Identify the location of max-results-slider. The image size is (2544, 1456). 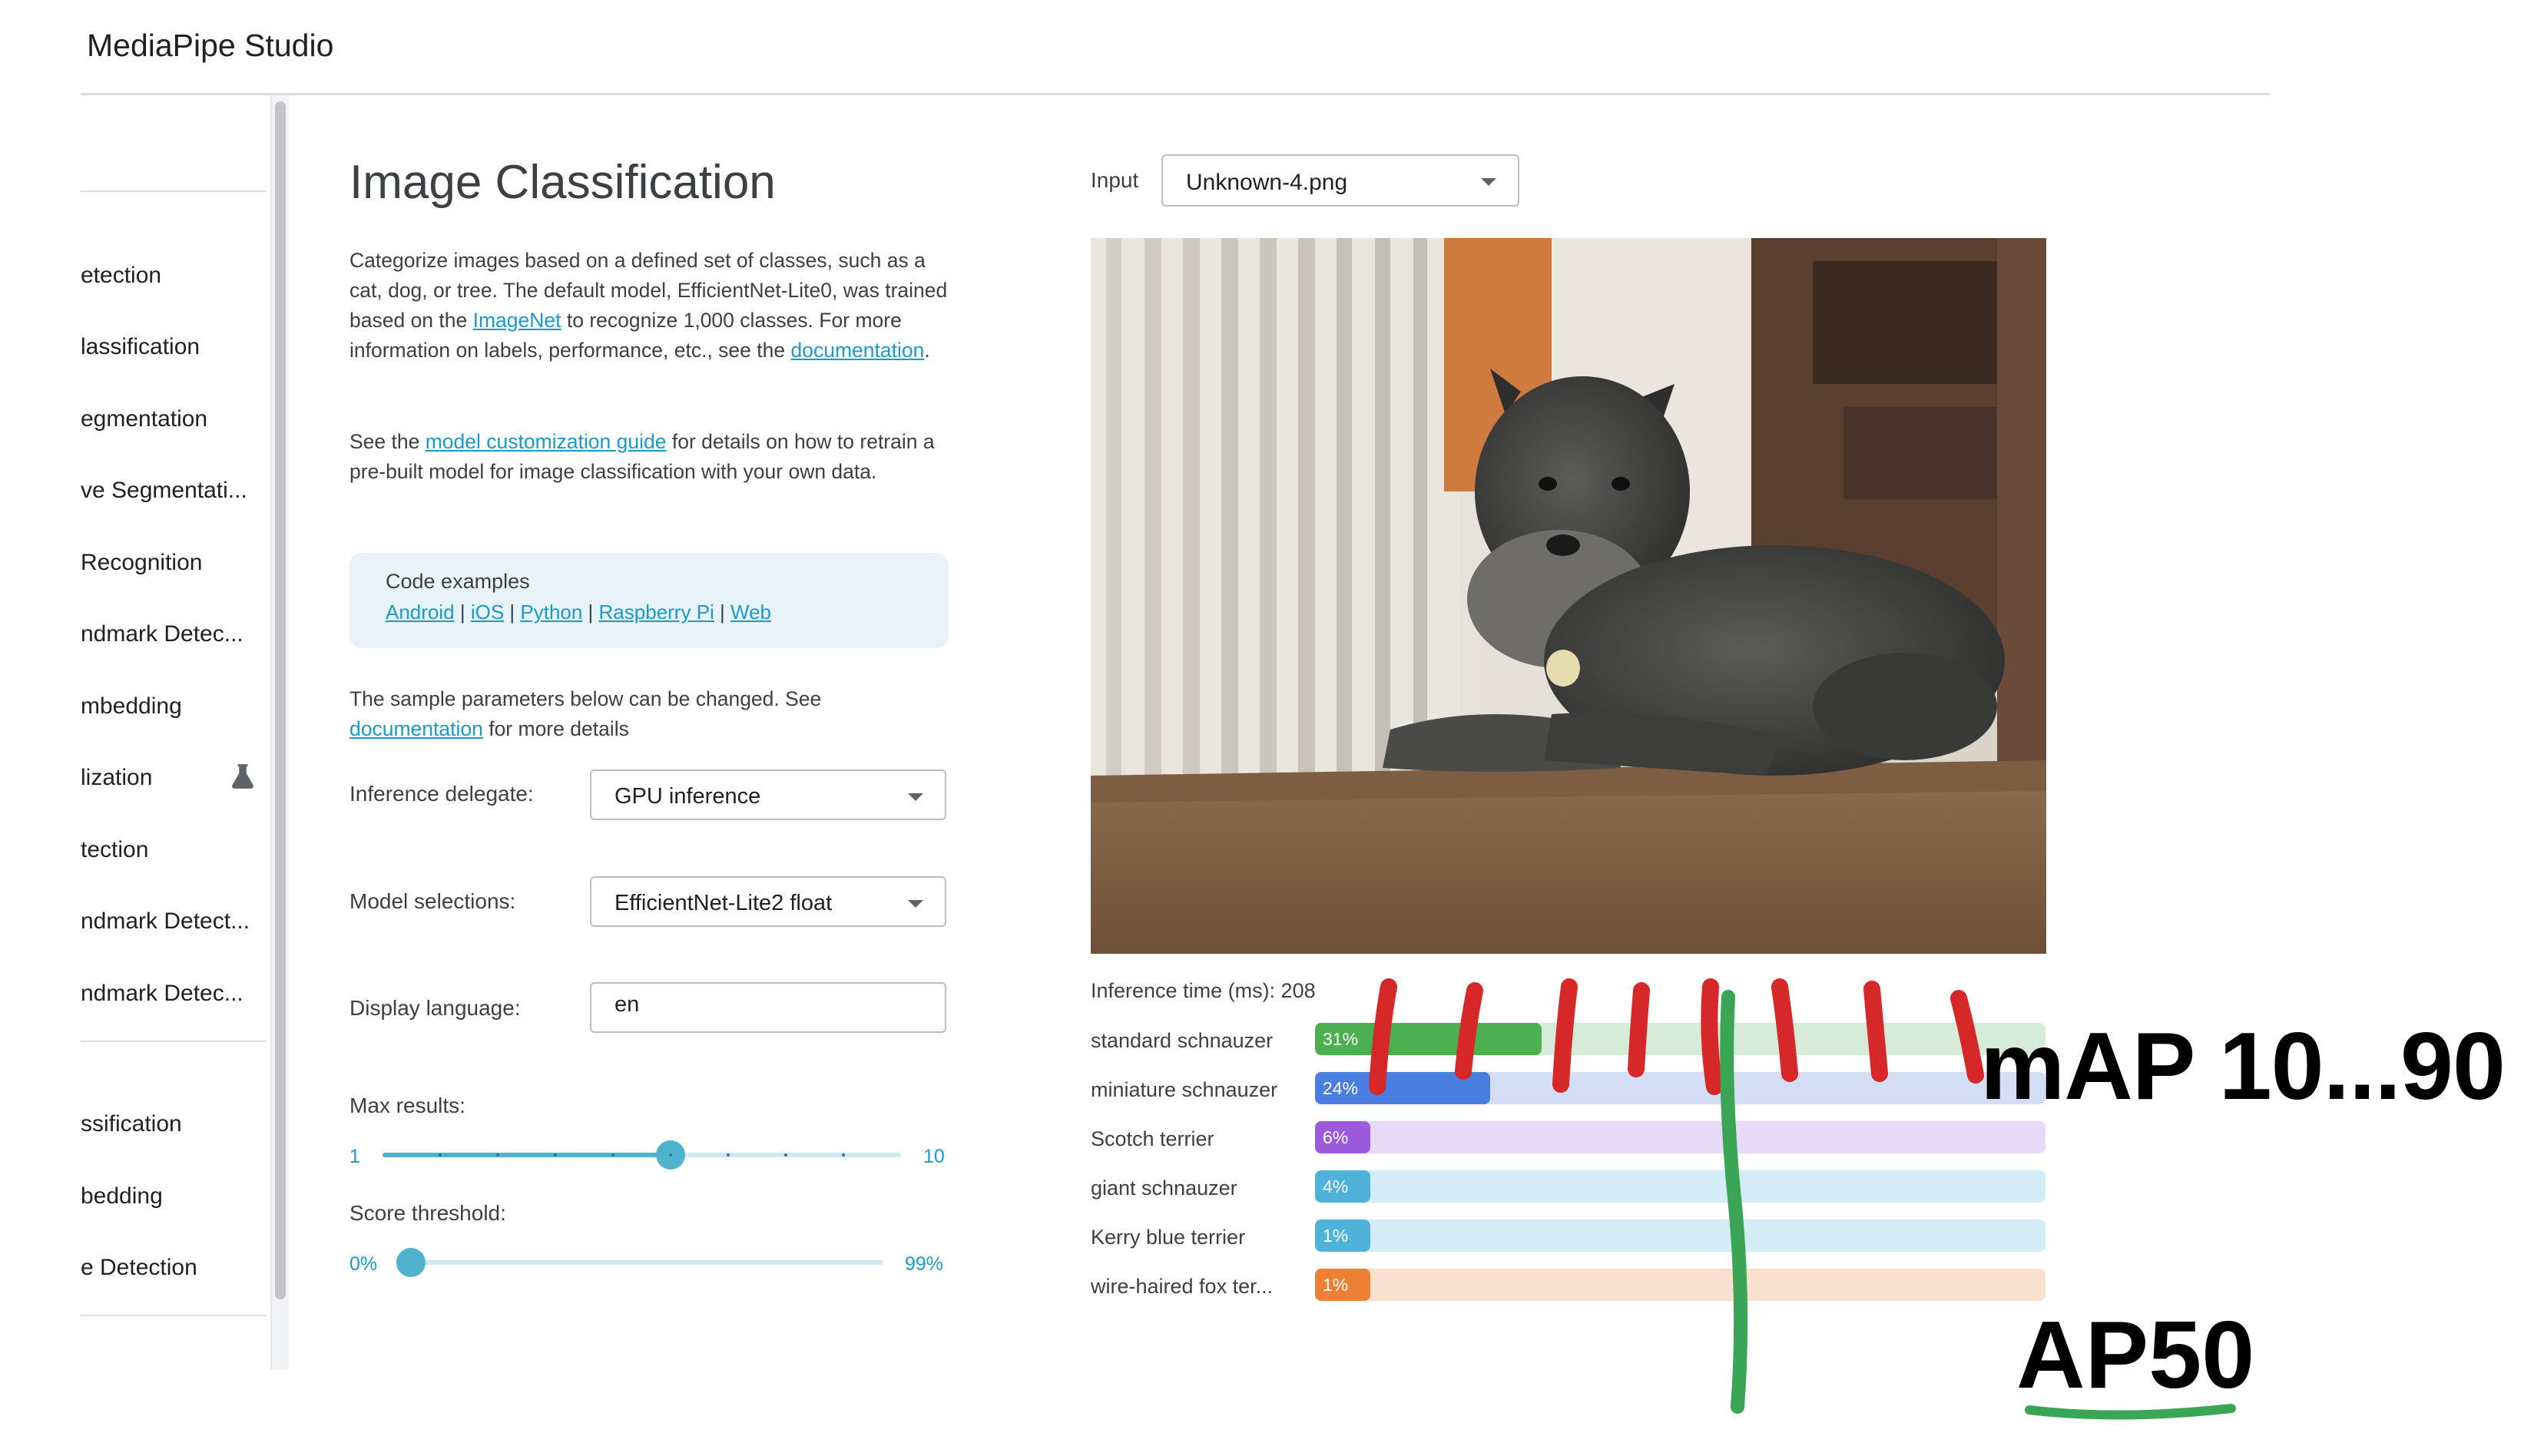
(642, 1155).